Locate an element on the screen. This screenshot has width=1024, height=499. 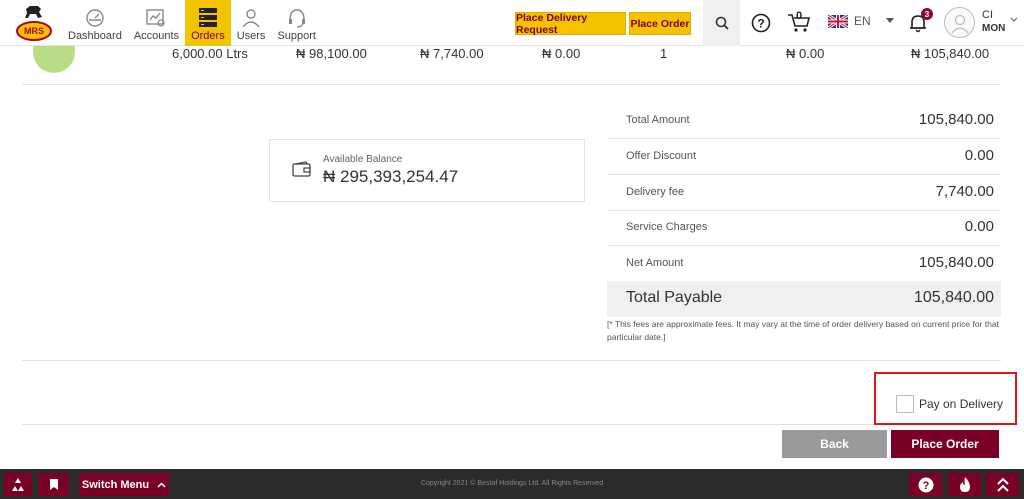
row-amount: ₦ 98,100.00 is located at coordinates (331, 53).